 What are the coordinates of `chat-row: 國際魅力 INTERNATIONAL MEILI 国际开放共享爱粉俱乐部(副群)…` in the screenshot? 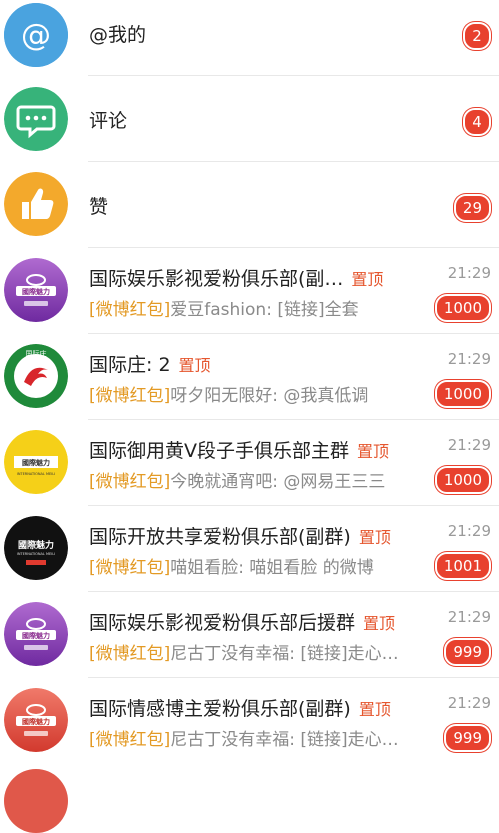 It's located at (249, 549).